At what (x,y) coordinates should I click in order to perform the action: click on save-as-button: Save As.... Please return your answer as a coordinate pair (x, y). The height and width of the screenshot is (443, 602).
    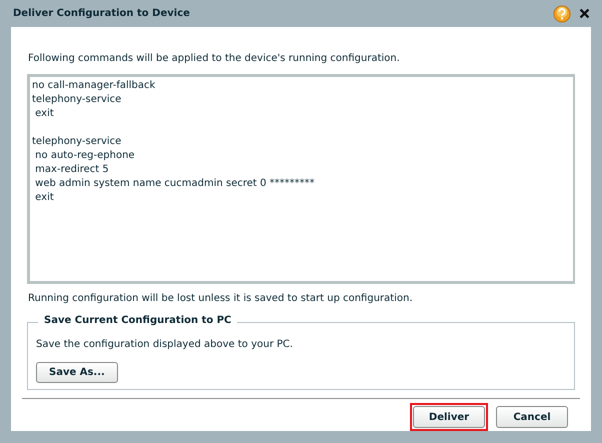
    Looking at the image, I should click on (77, 372).